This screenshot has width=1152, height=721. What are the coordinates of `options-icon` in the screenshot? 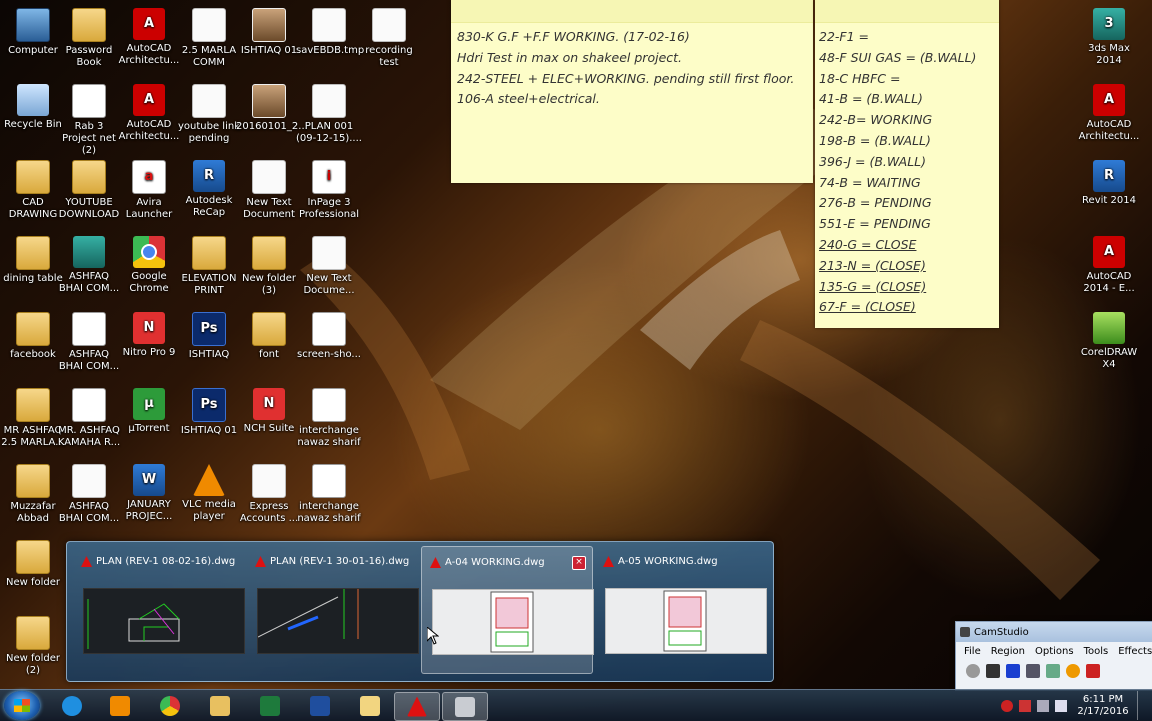 It's located at (1053, 671).